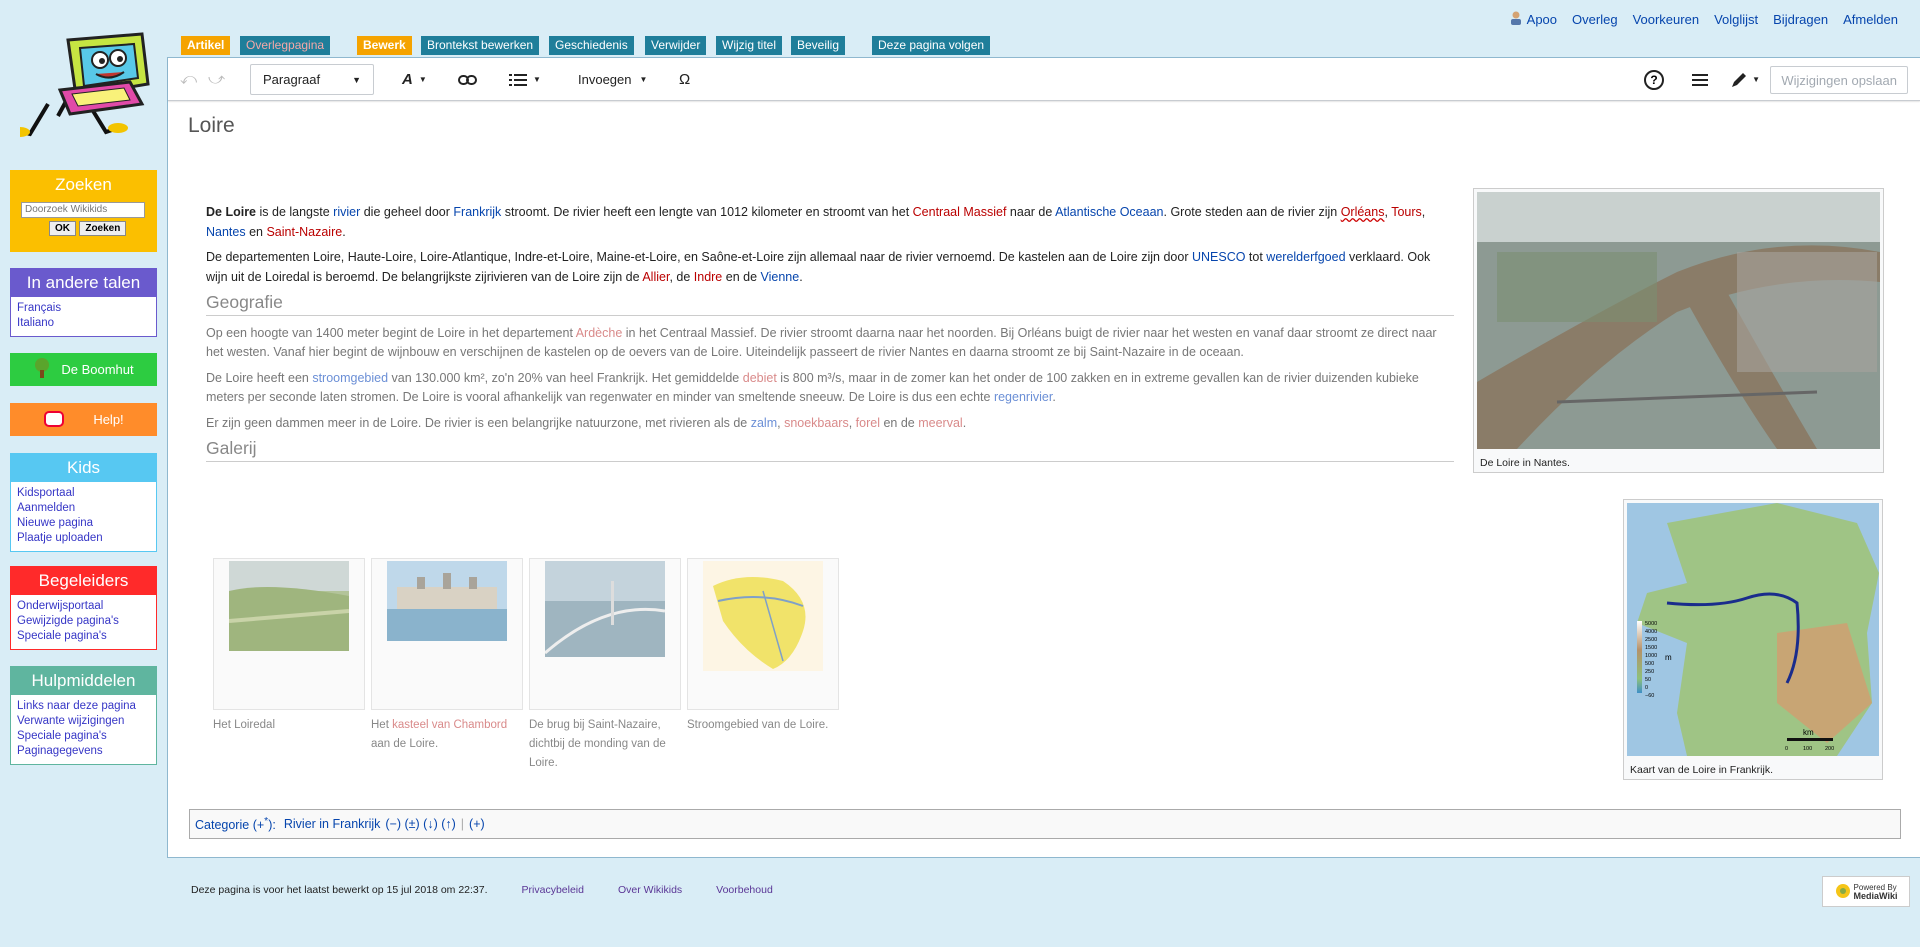  What do you see at coordinates (960, 212) in the screenshot?
I see `link-centraal-massief: Centraal Massief` at bounding box center [960, 212].